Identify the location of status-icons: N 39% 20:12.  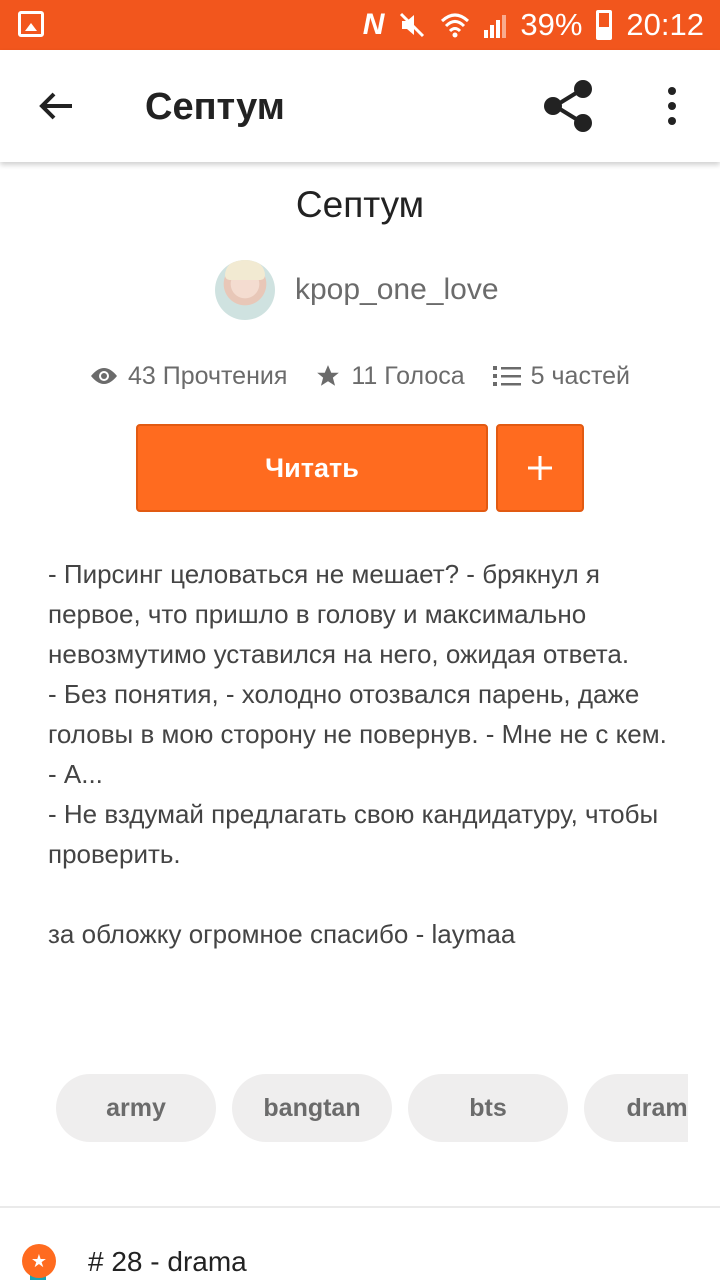
(533, 25).